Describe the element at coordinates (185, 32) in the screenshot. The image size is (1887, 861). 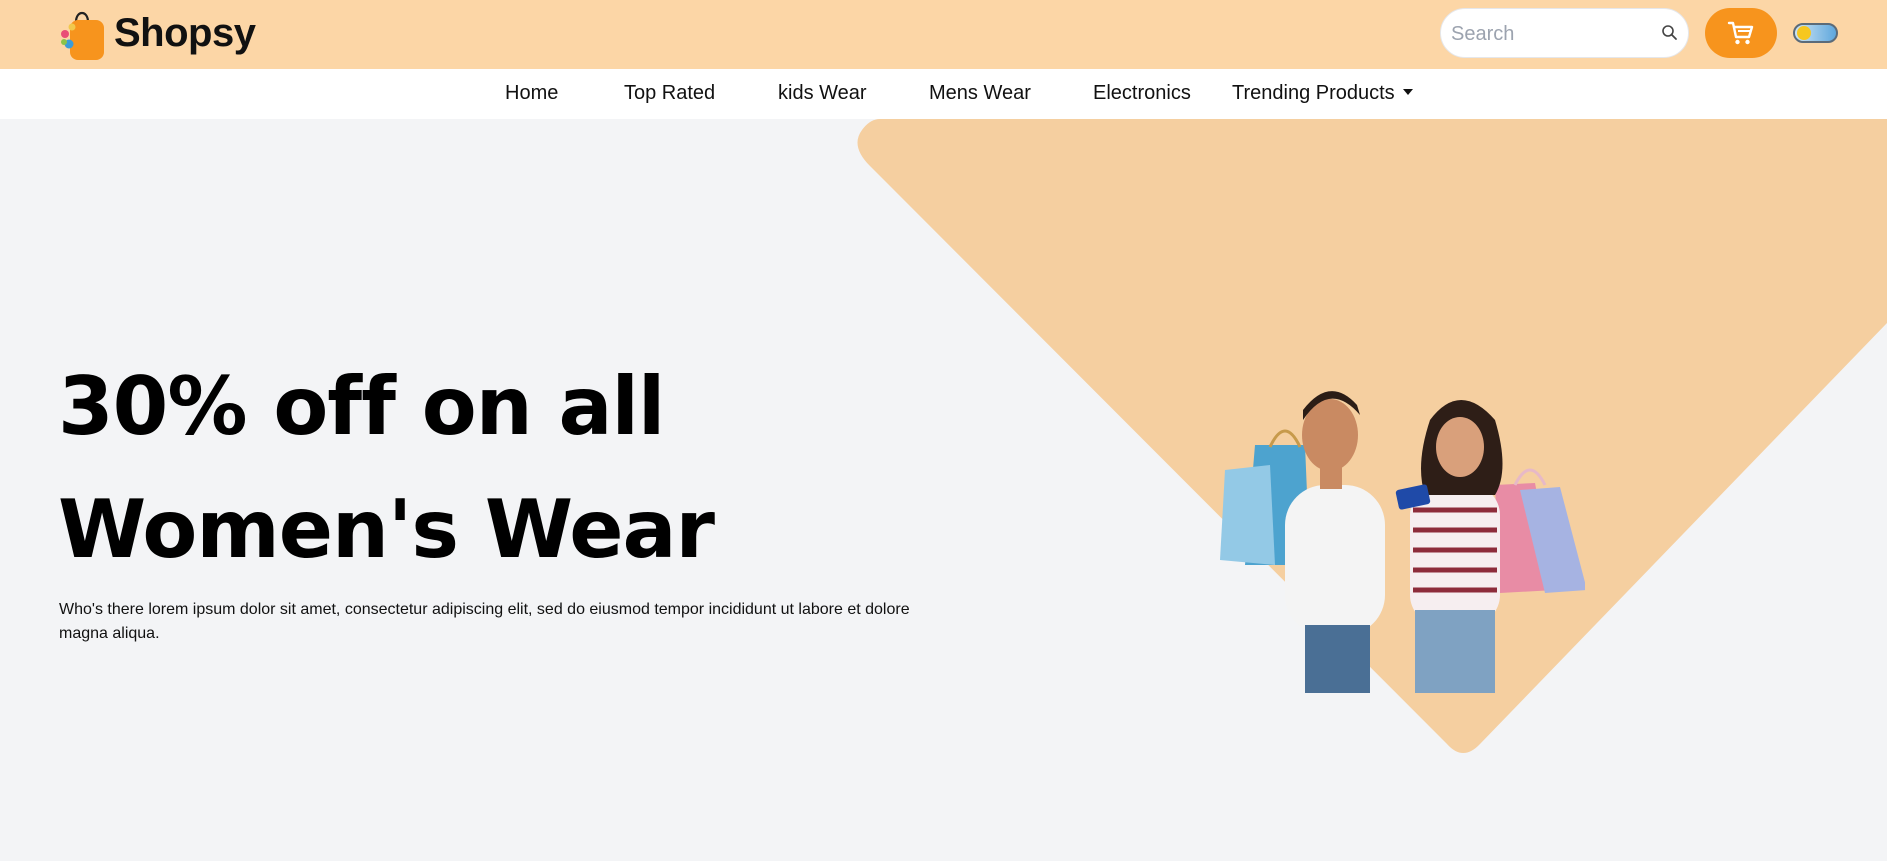
I see `brand-name: Shopsy` at that location.